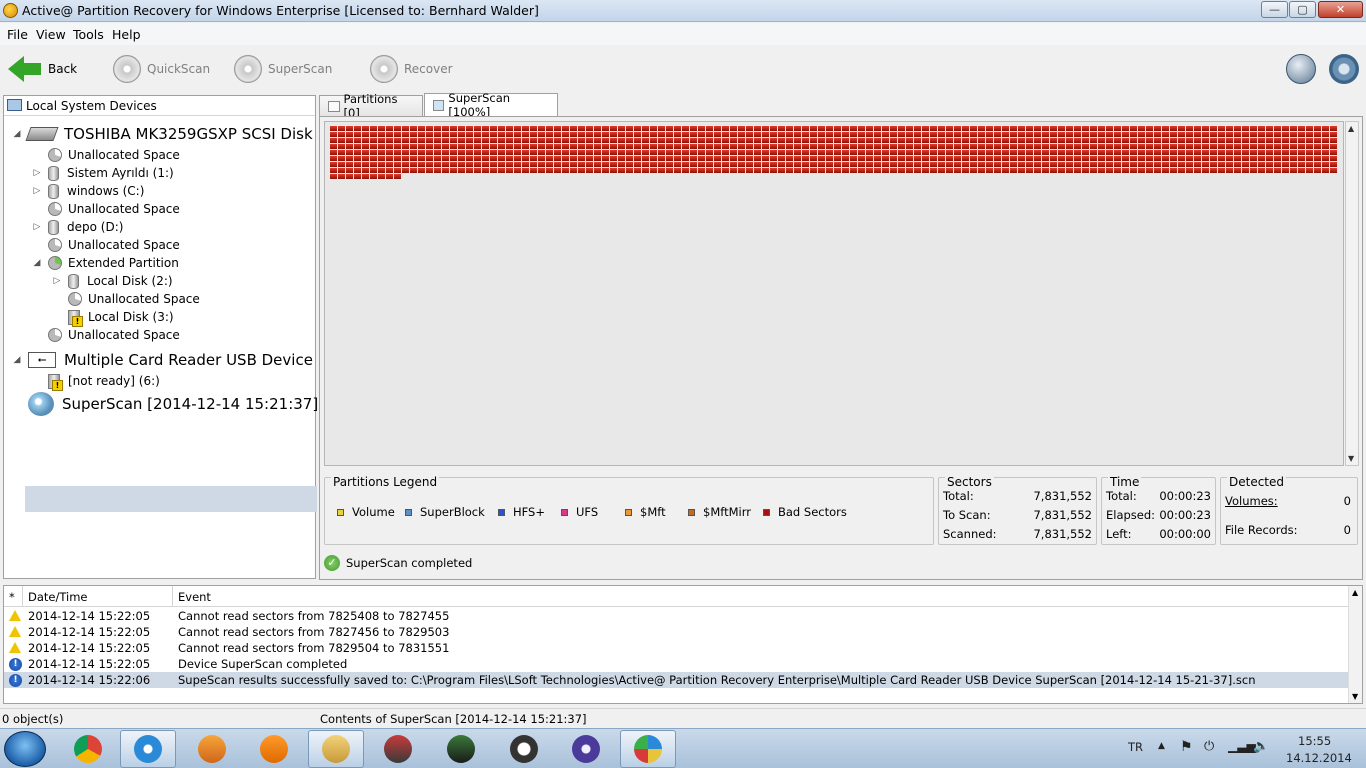  What do you see at coordinates (1135, 747) in the screenshot?
I see `language-indicator: TR` at bounding box center [1135, 747].